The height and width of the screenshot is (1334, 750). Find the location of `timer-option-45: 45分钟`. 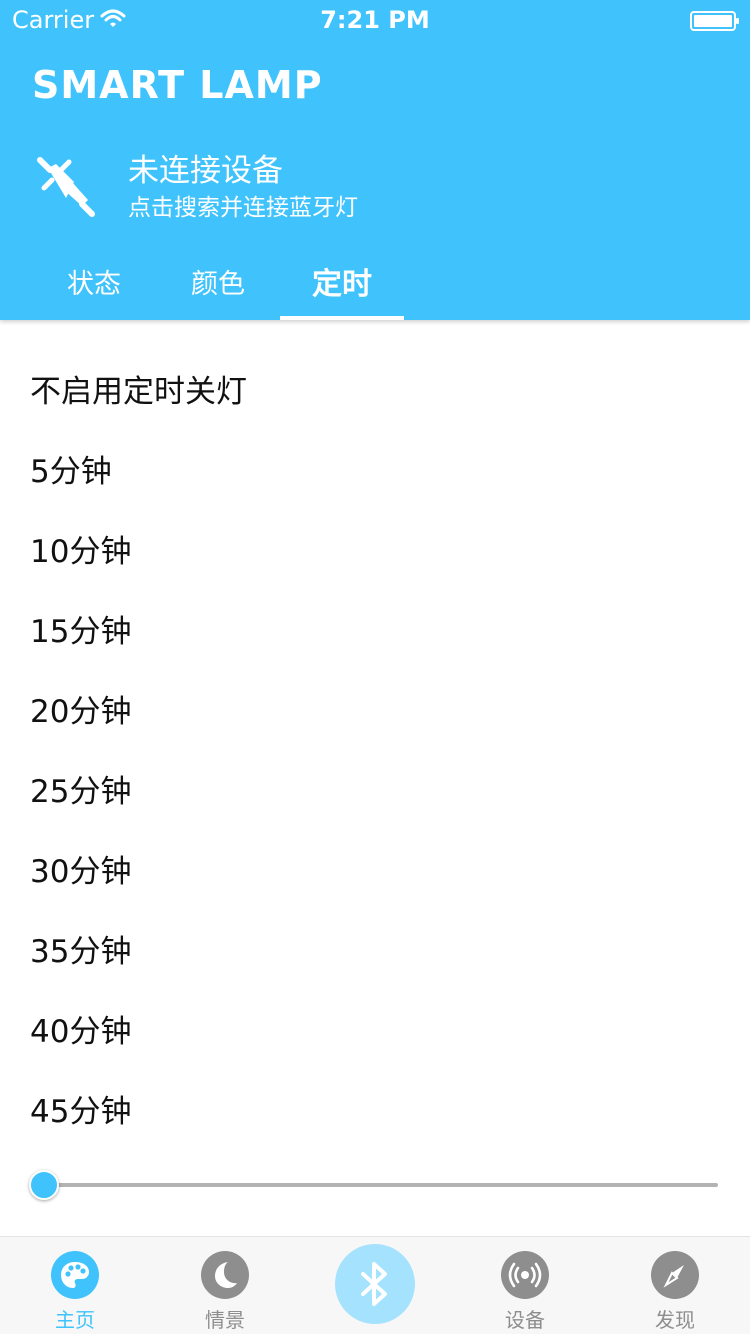

timer-option-45: 45分钟 is located at coordinates (80, 1112).